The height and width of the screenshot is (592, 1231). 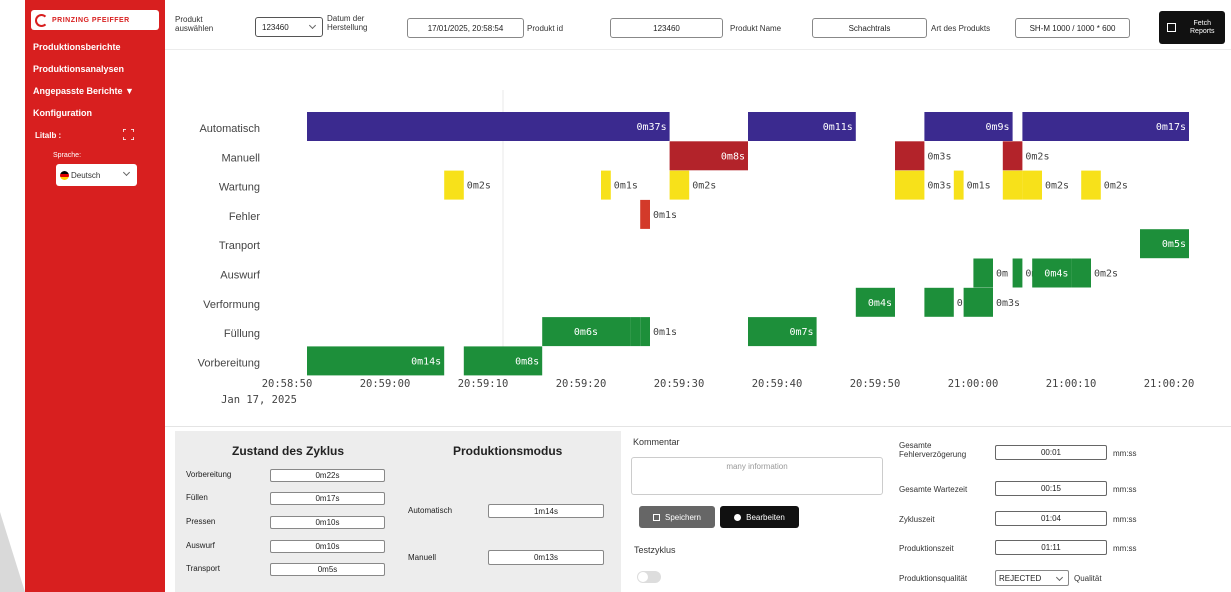 What do you see at coordinates (508, 451) in the screenshot?
I see `produktionsmodus-title: Produktionsmodus` at bounding box center [508, 451].